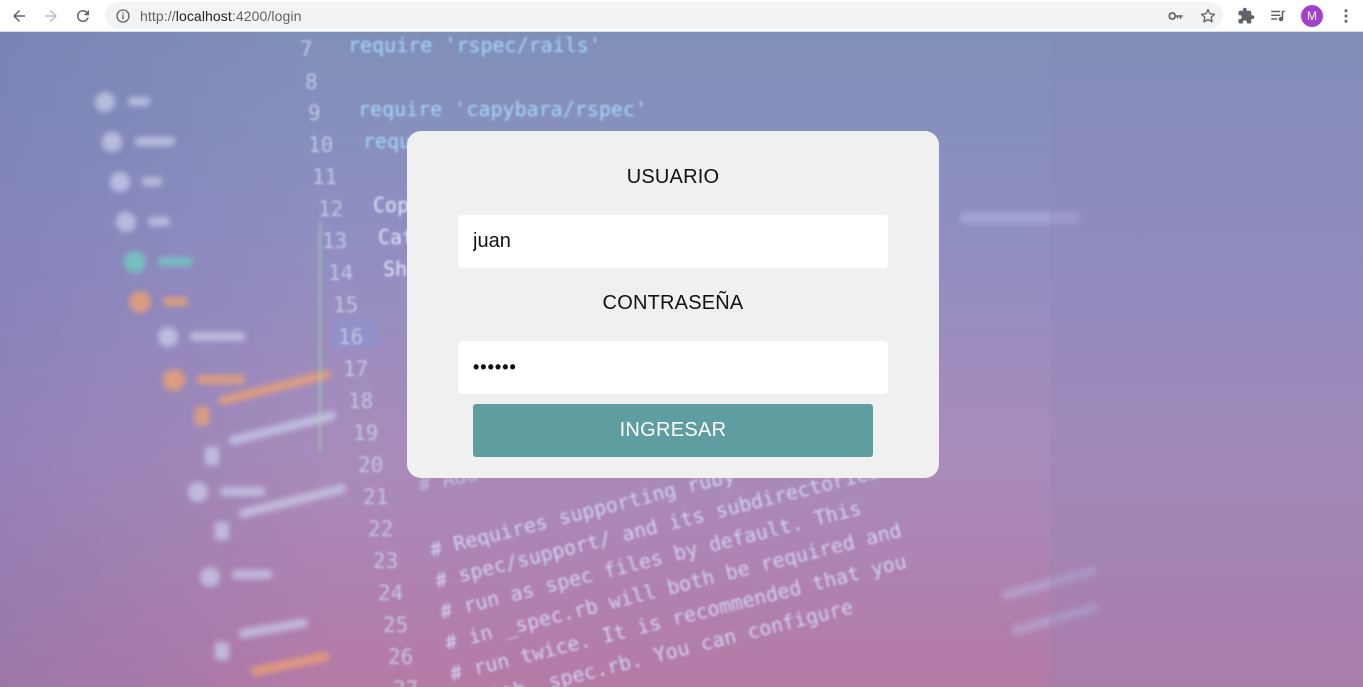 The image size is (1363, 687). What do you see at coordinates (203, 15) in the screenshot?
I see `url-host: localhost` at bounding box center [203, 15].